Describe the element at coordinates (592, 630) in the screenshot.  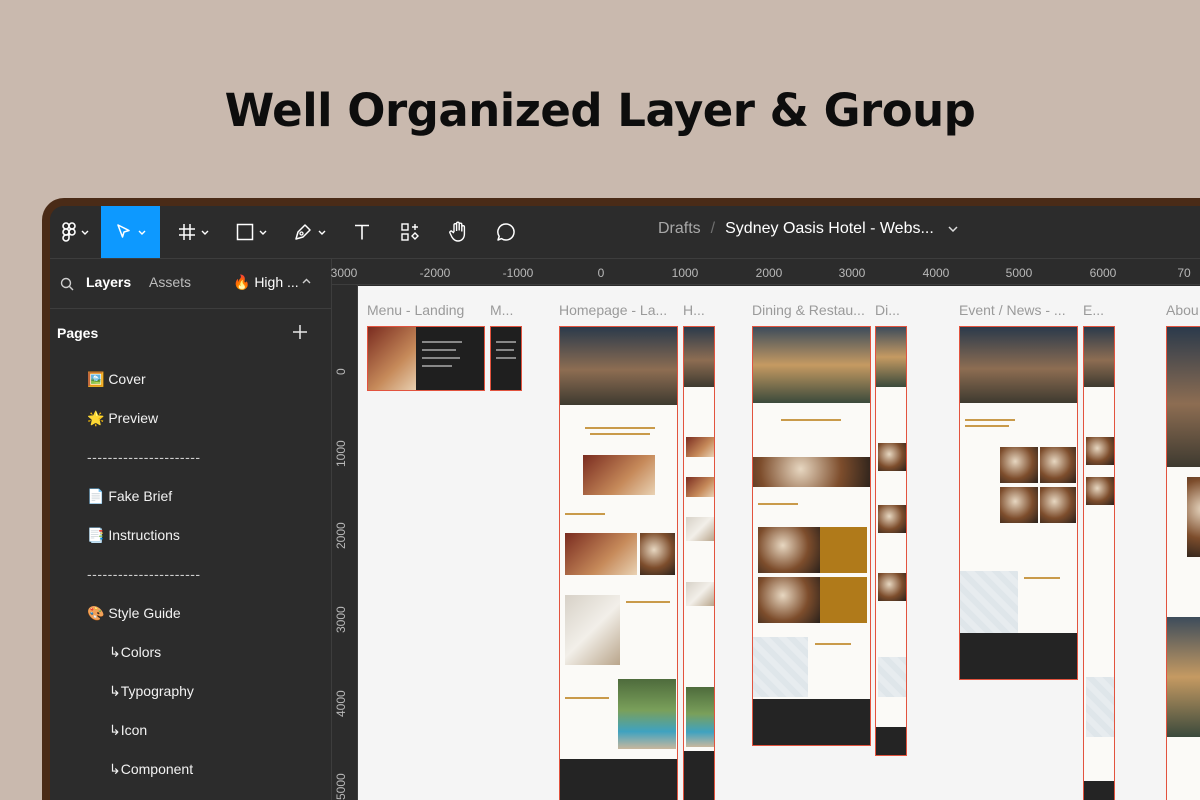
I see `room-image` at that location.